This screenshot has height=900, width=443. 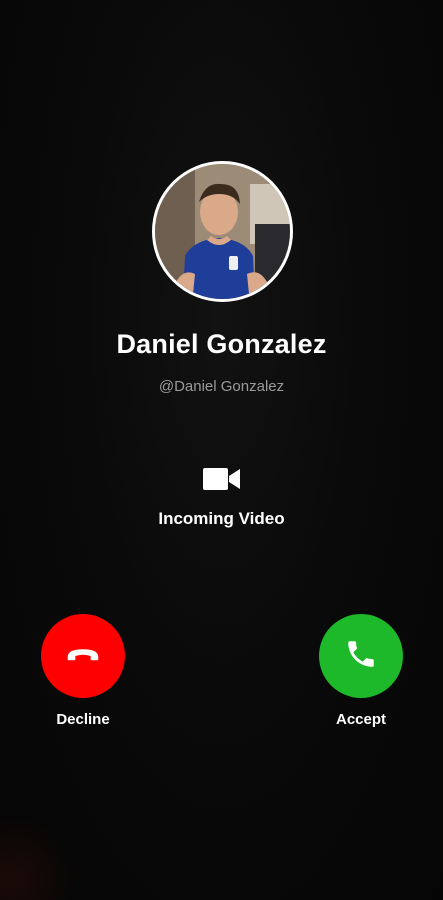 What do you see at coordinates (221, 518) in the screenshot?
I see `call-type-label: Incoming Video` at bounding box center [221, 518].